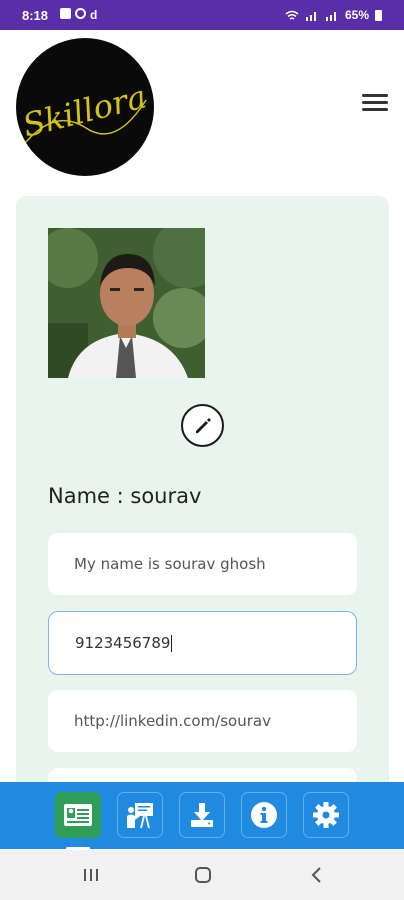 The image size is (404, 900). I want to click on linkedin-field-value: http://linkedin.com/sourav, so click(172, 721).